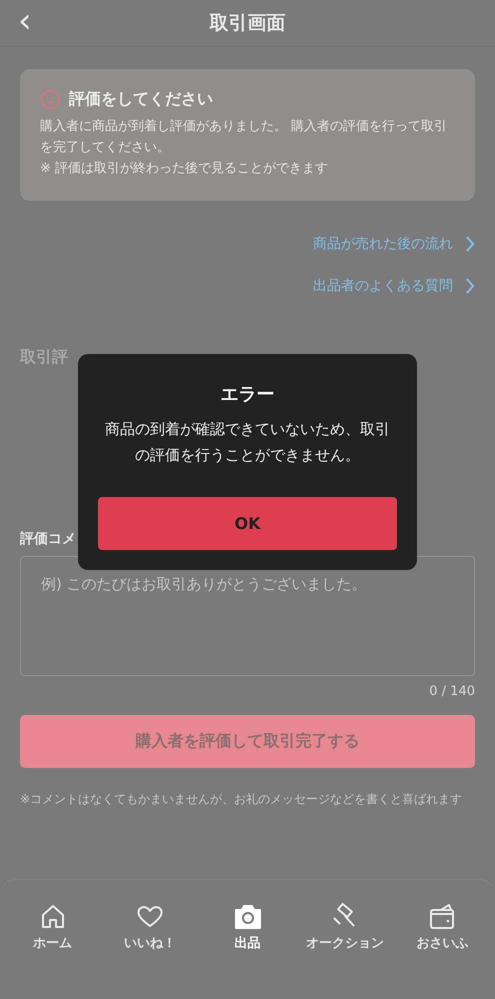  What do you see at coordinates (247, 916) in the screenshot?
I see `camera-icon` at bounding box center [247, 916].